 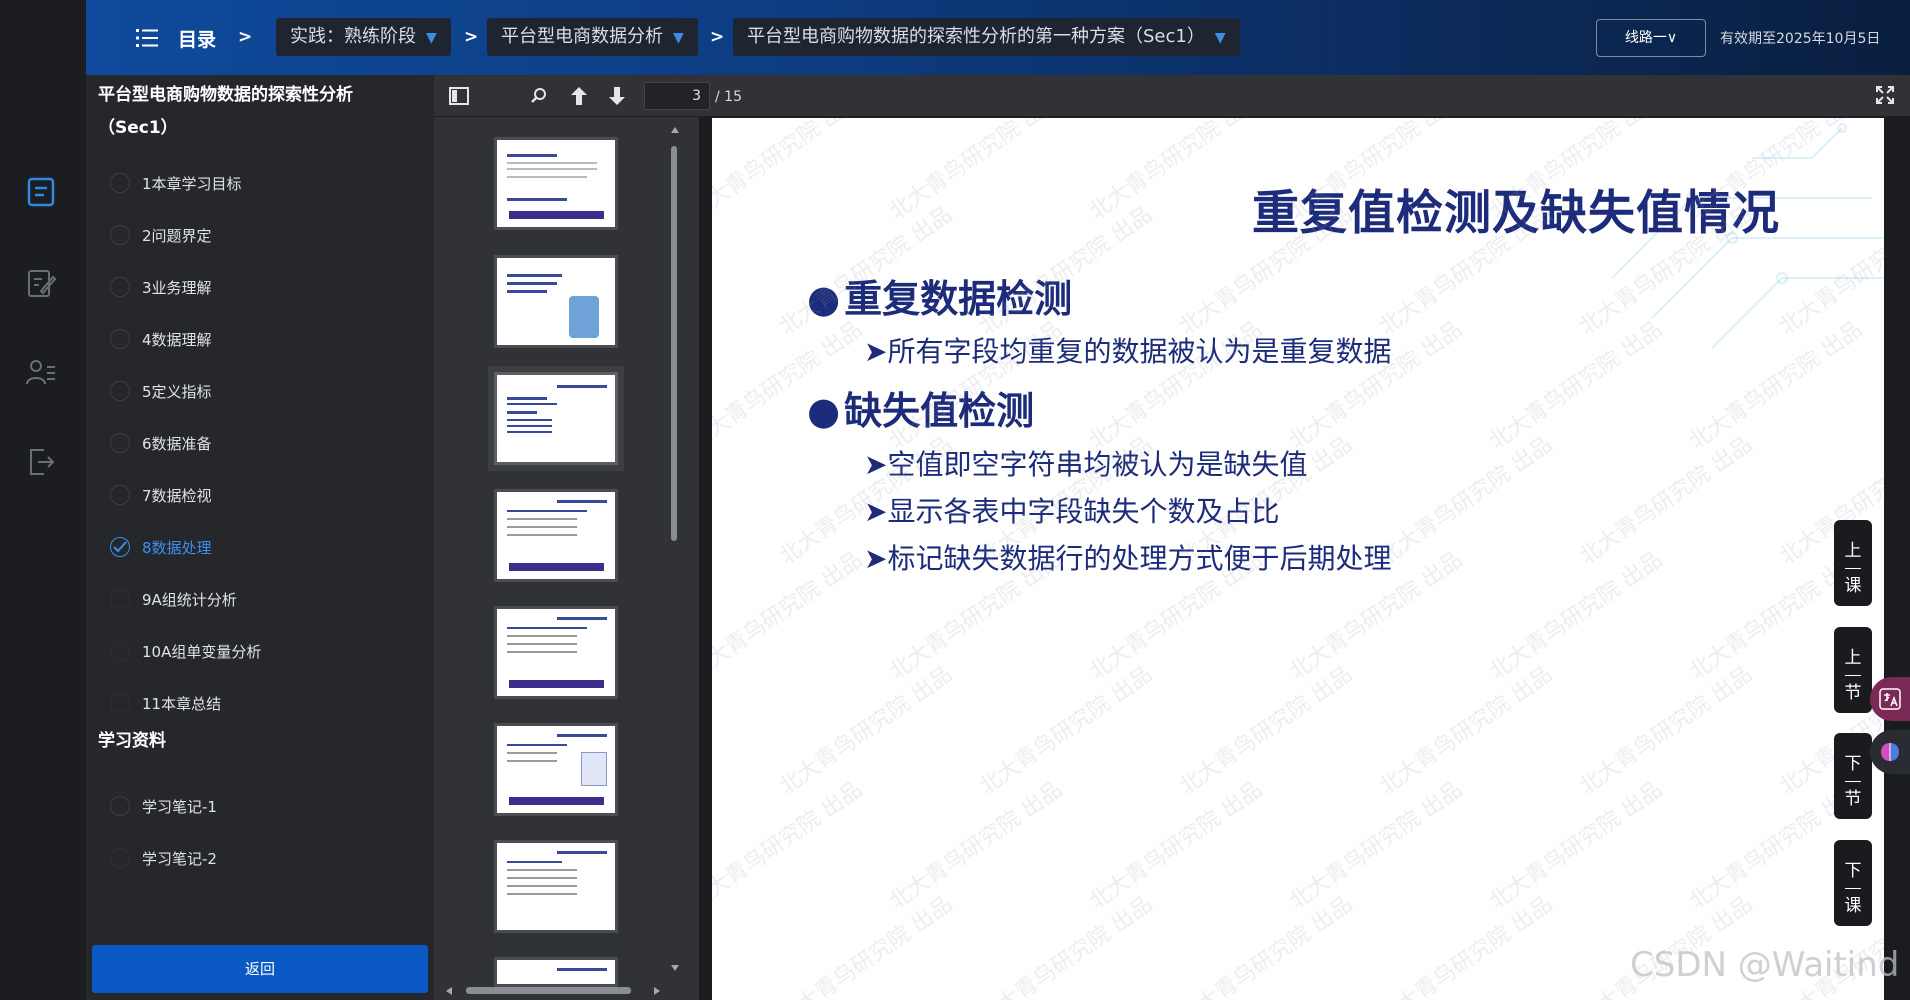 What do you see at coordinates (976, 36) in the screenshot?
I see `breadcrumb-chapter-label: 平台型电商购物数据的探索性分析的第一种方案（Sec1）` at bounding box center [976, 36].